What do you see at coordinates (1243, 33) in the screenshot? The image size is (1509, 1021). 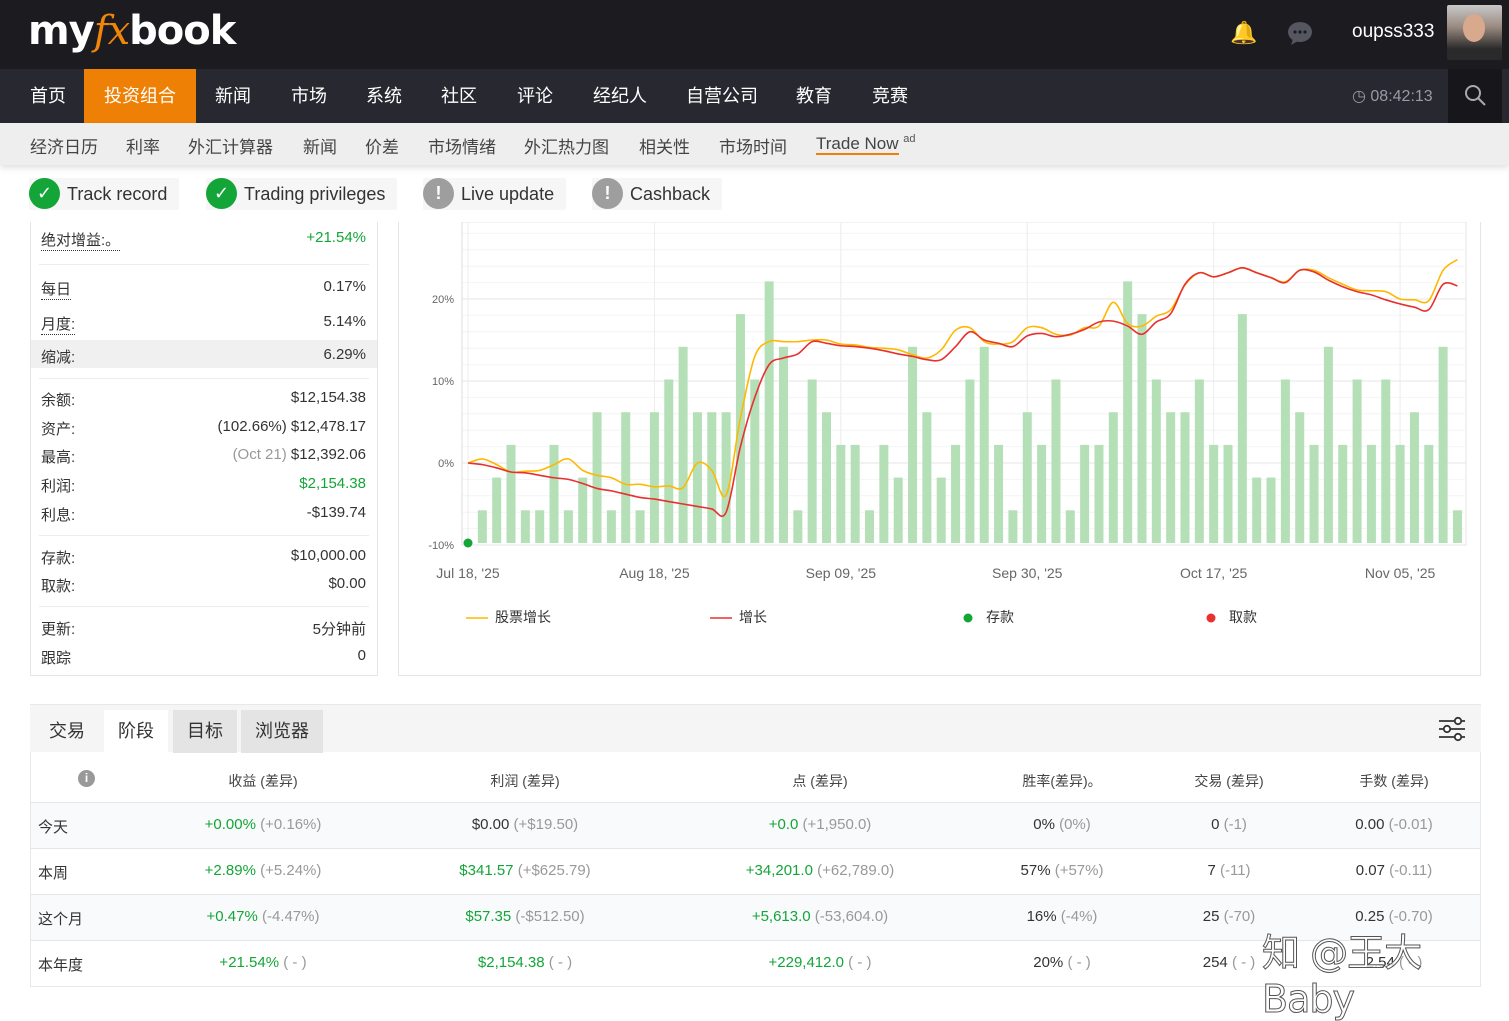 I see `bell-icon: 🔔` at bounding box center [1243, 33].